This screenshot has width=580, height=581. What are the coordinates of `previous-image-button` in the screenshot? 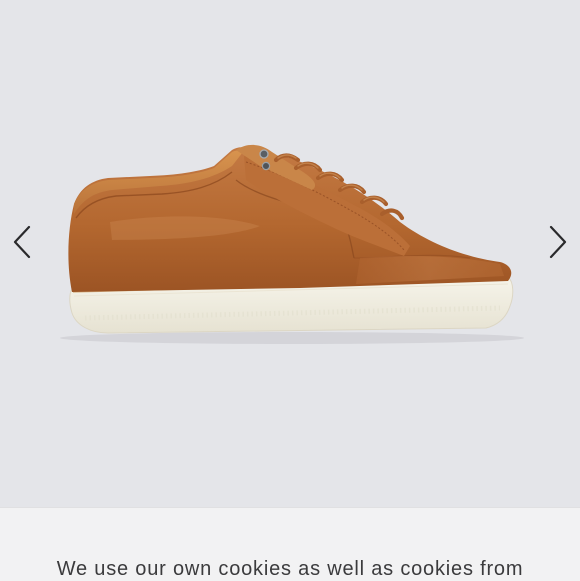 It's located at (22, 242).